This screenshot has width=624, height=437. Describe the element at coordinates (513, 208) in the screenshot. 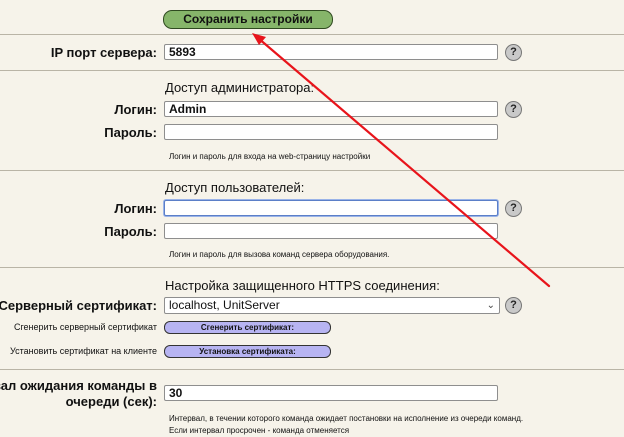

I see `user-help-icon: ?` at that location.